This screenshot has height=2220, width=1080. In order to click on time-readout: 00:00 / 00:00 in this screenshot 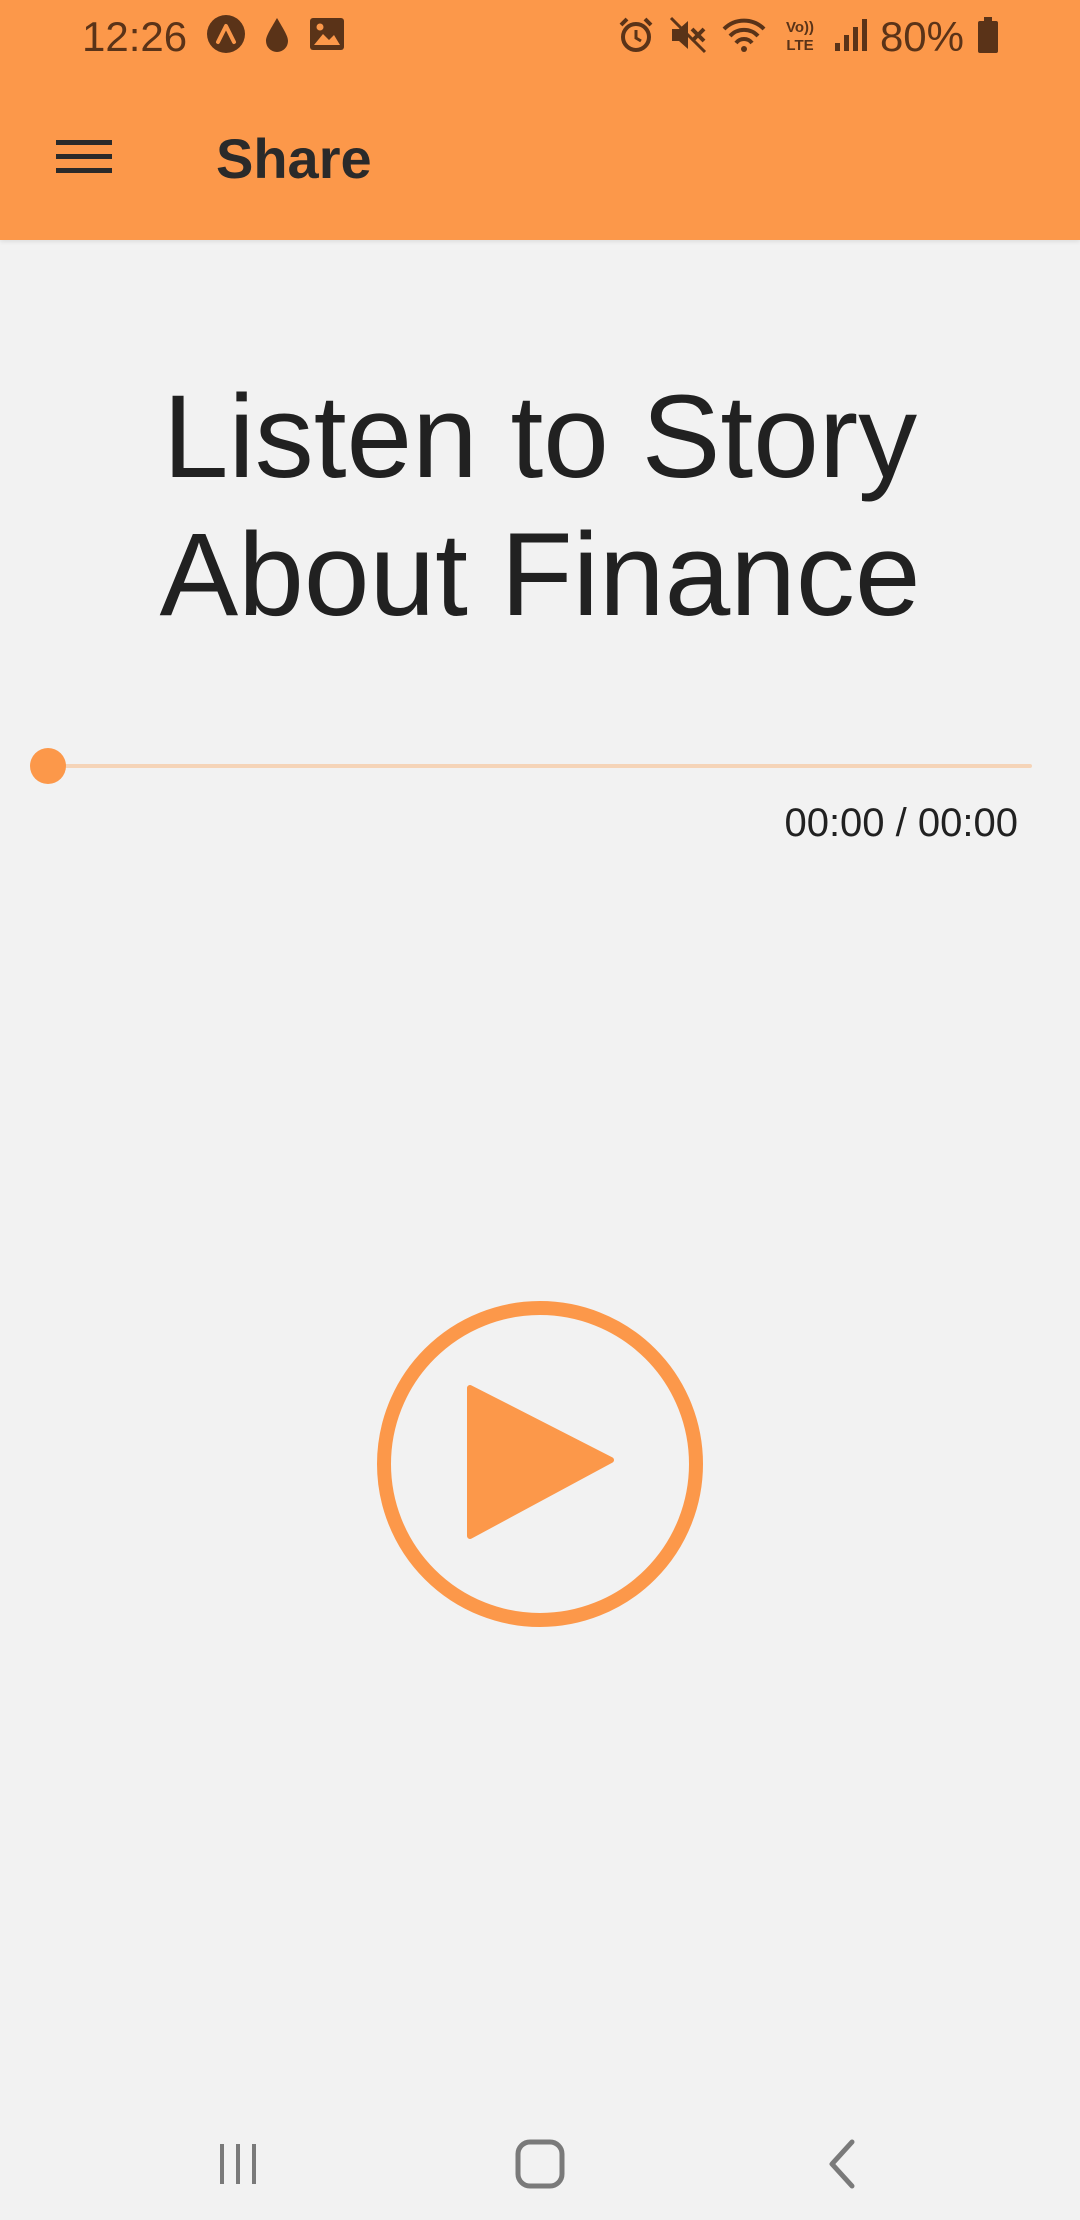, I will do `click(901, 823)`.